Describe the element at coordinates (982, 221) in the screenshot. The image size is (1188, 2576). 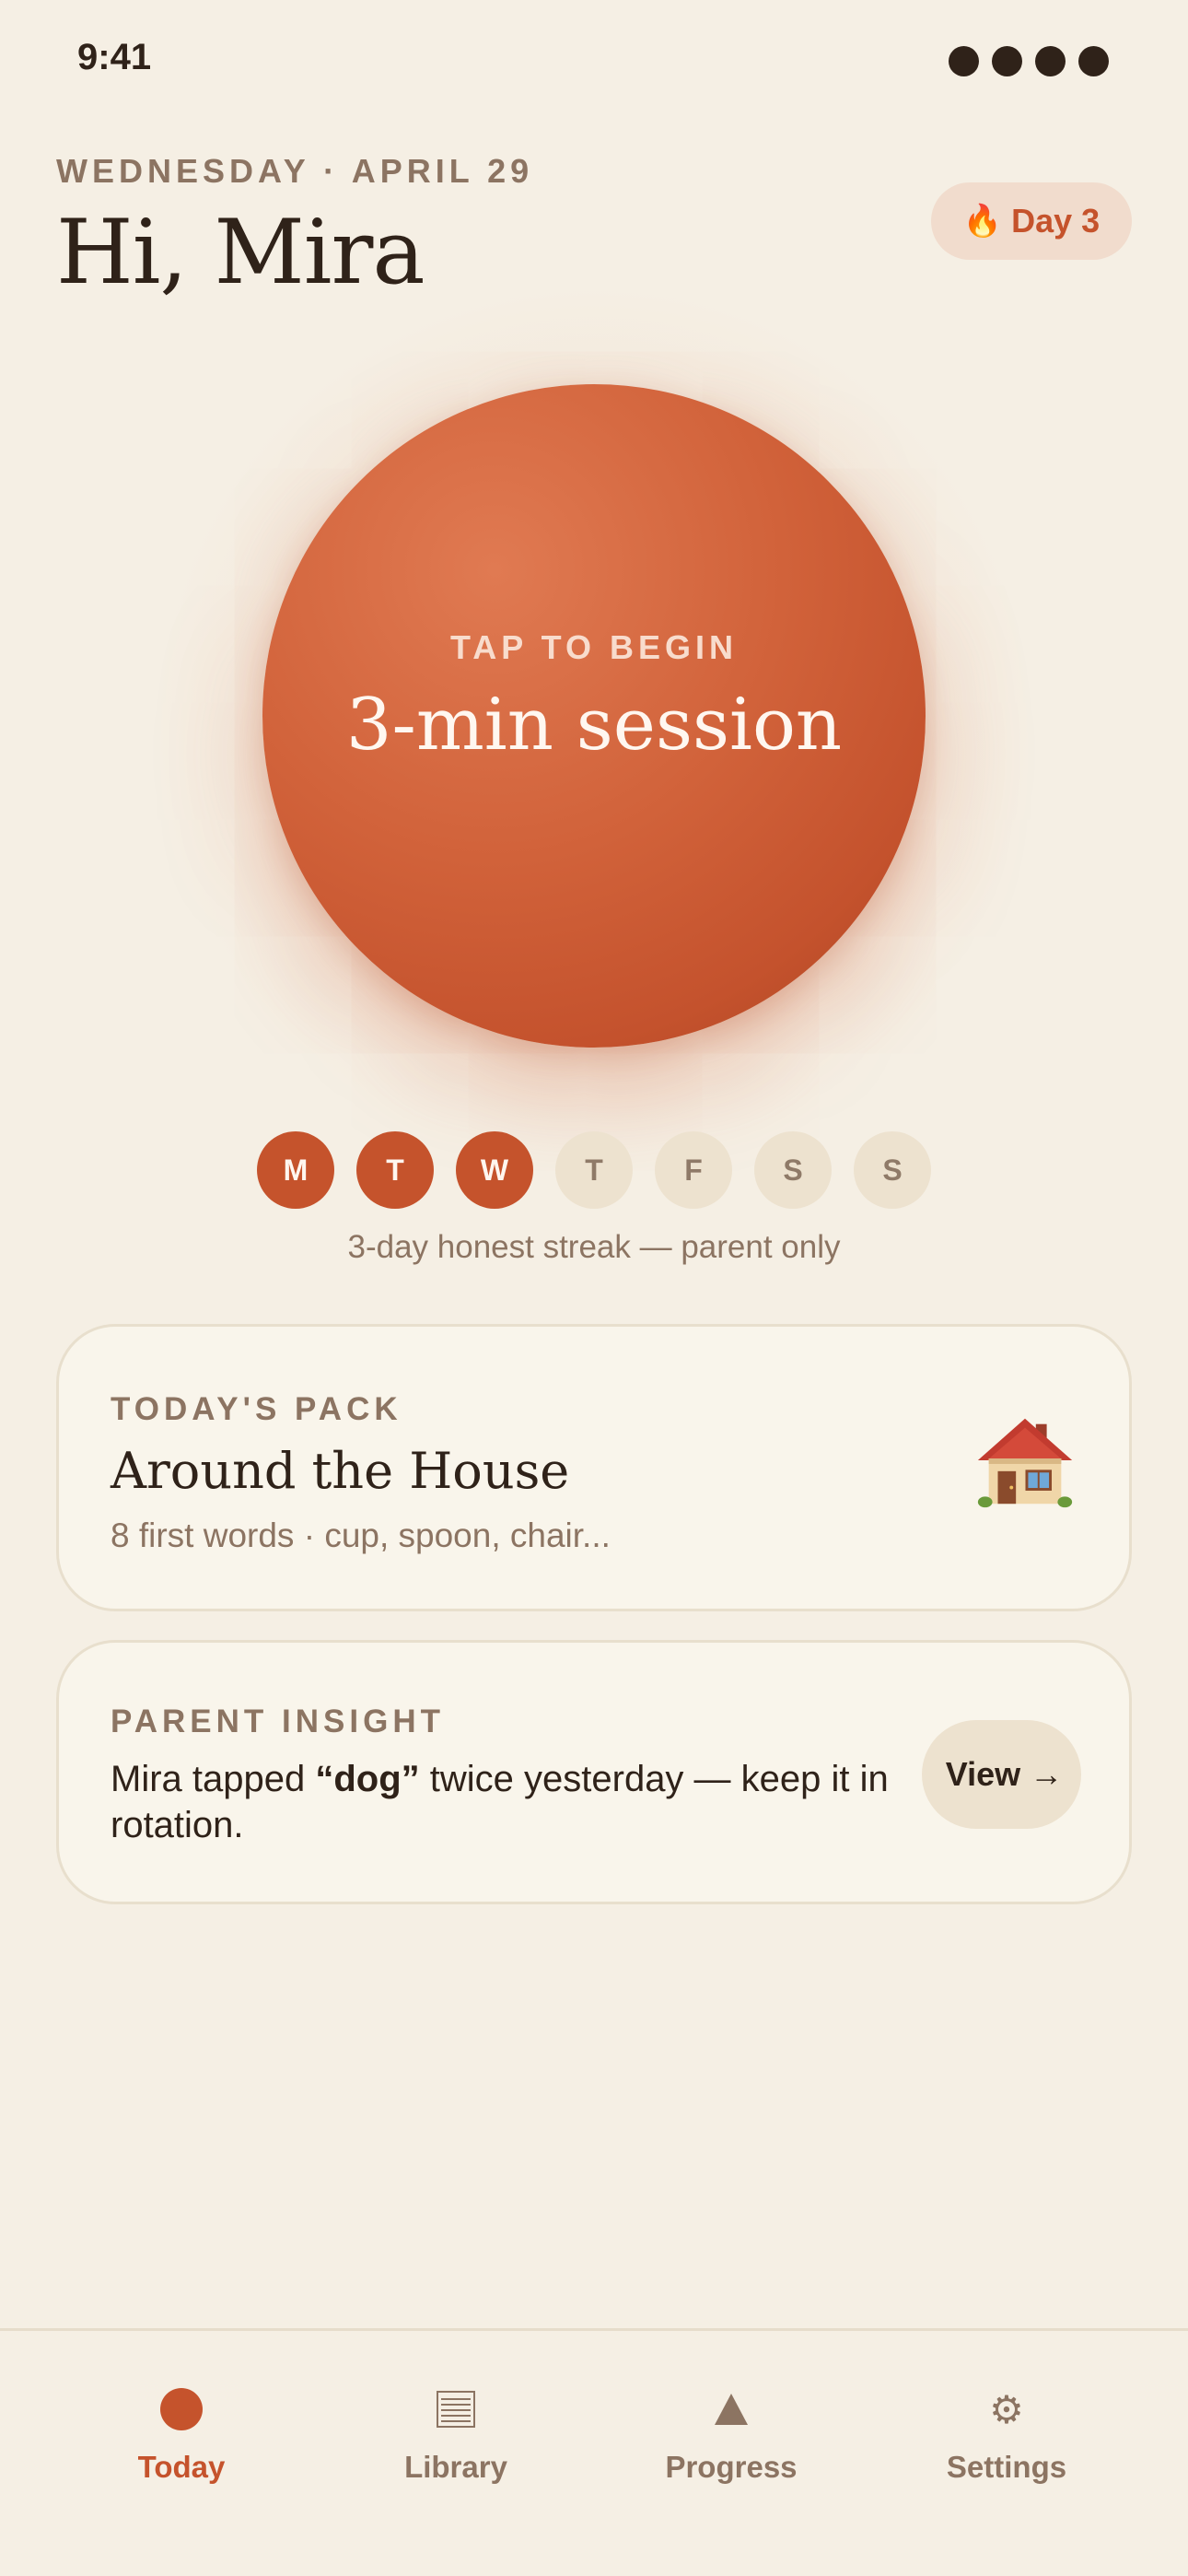
I see `flame-icon: 🔥` at that location.